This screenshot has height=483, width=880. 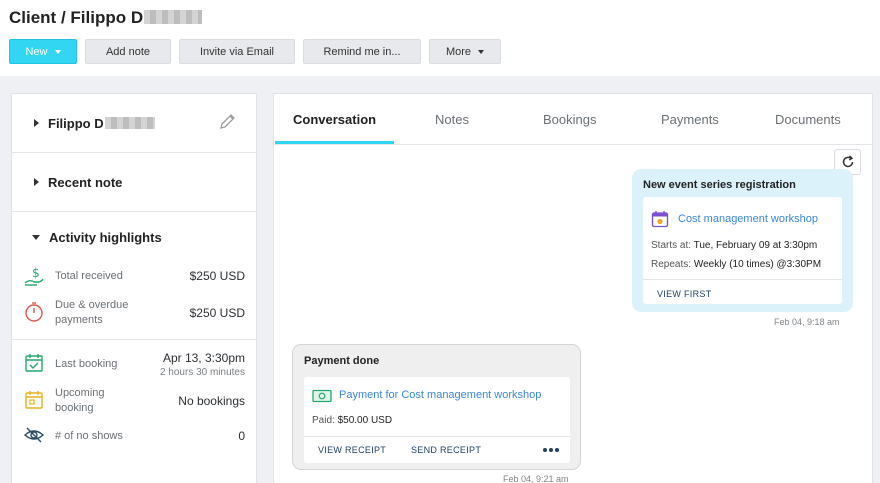 What do you see at coordinates (458, 51) in the screenshot?
I see `more-button-label: More` at bounding box center [458, 51].